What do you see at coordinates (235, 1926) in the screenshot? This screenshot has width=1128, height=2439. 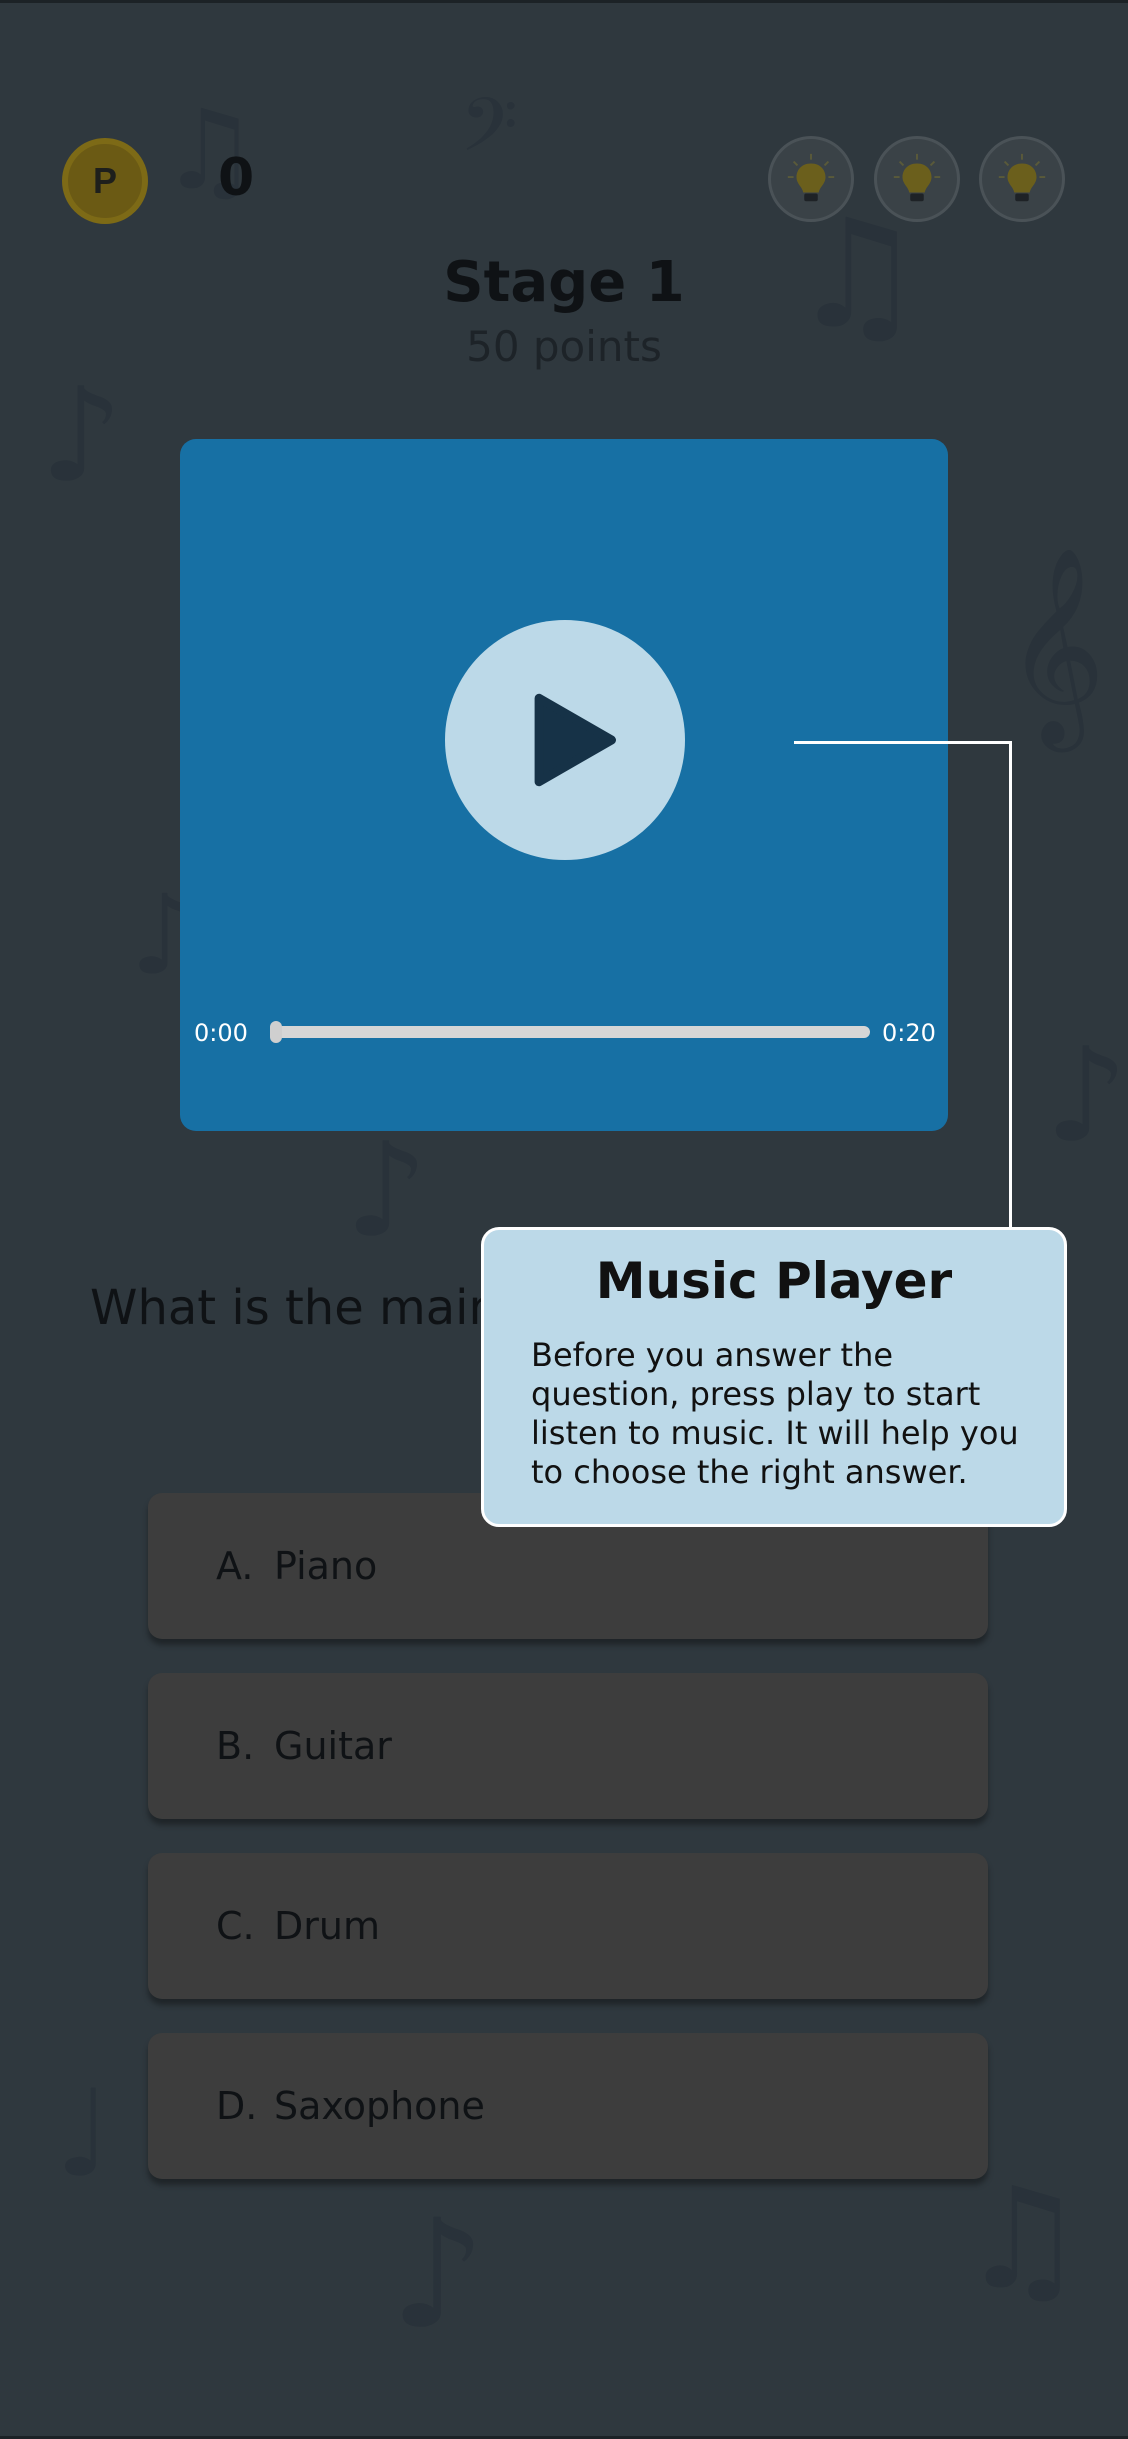 I see `answer-letter: C.` at bounding box center [235, 1926].